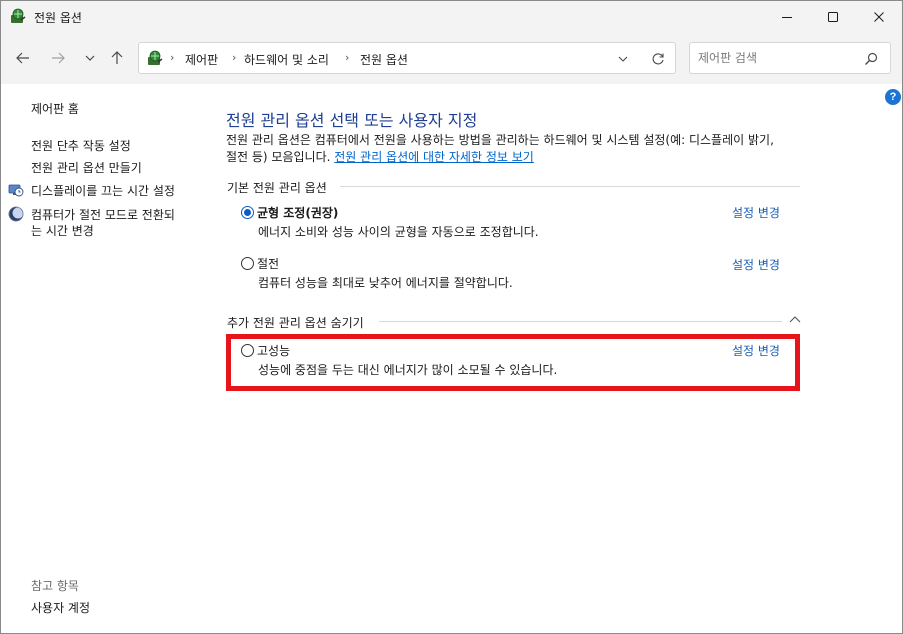 The image size is (903, 634). What do you see at coordinates (451, 16) in the screenshot?
I see `title-bar: 전원 옵션` at bounding box center [451, 16].